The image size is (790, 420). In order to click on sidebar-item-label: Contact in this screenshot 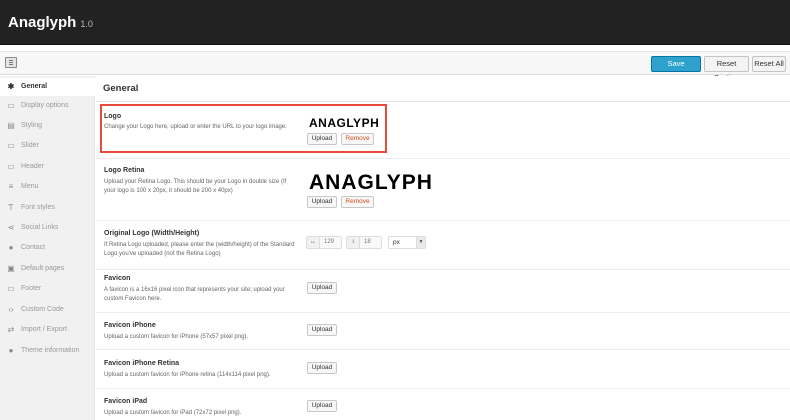, I will do `click(33, 247)`.